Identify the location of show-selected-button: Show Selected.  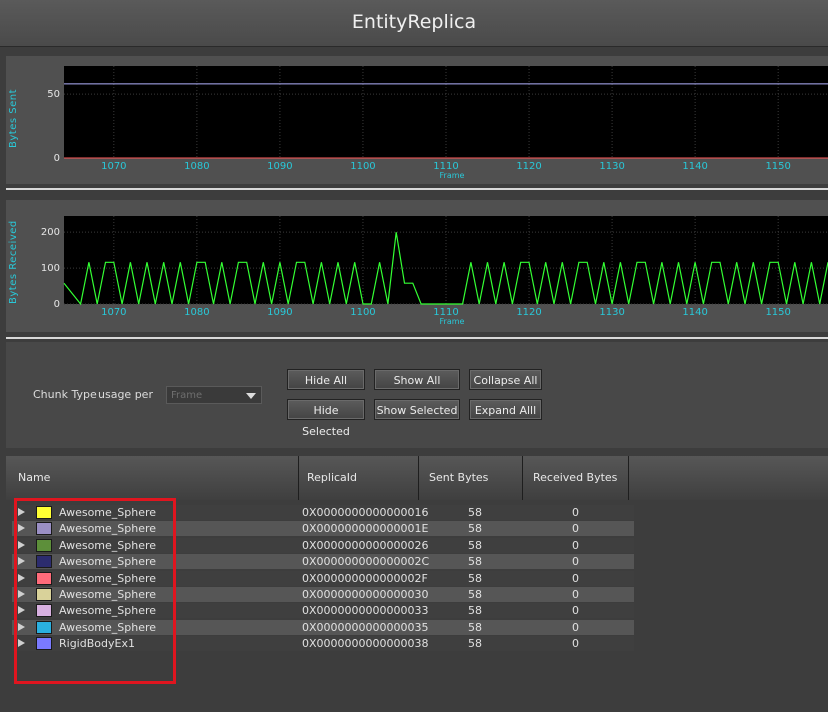
(417, 409).